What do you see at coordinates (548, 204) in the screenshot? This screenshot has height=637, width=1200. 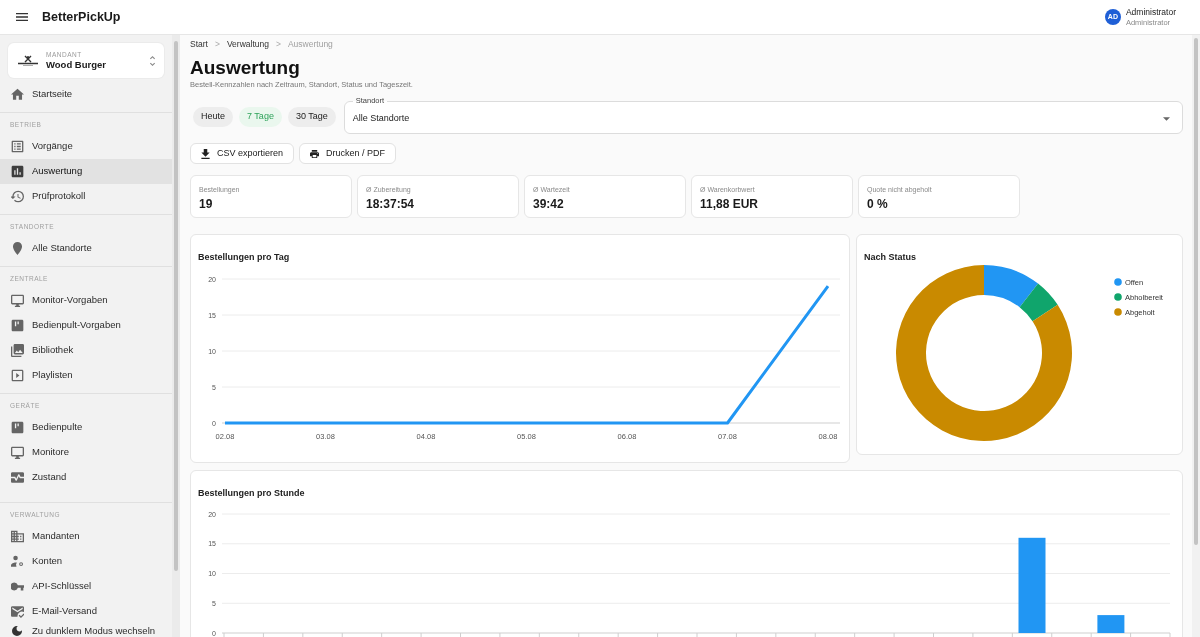 I see `kpi-value: 39:42` at bounding box center [548, 204].